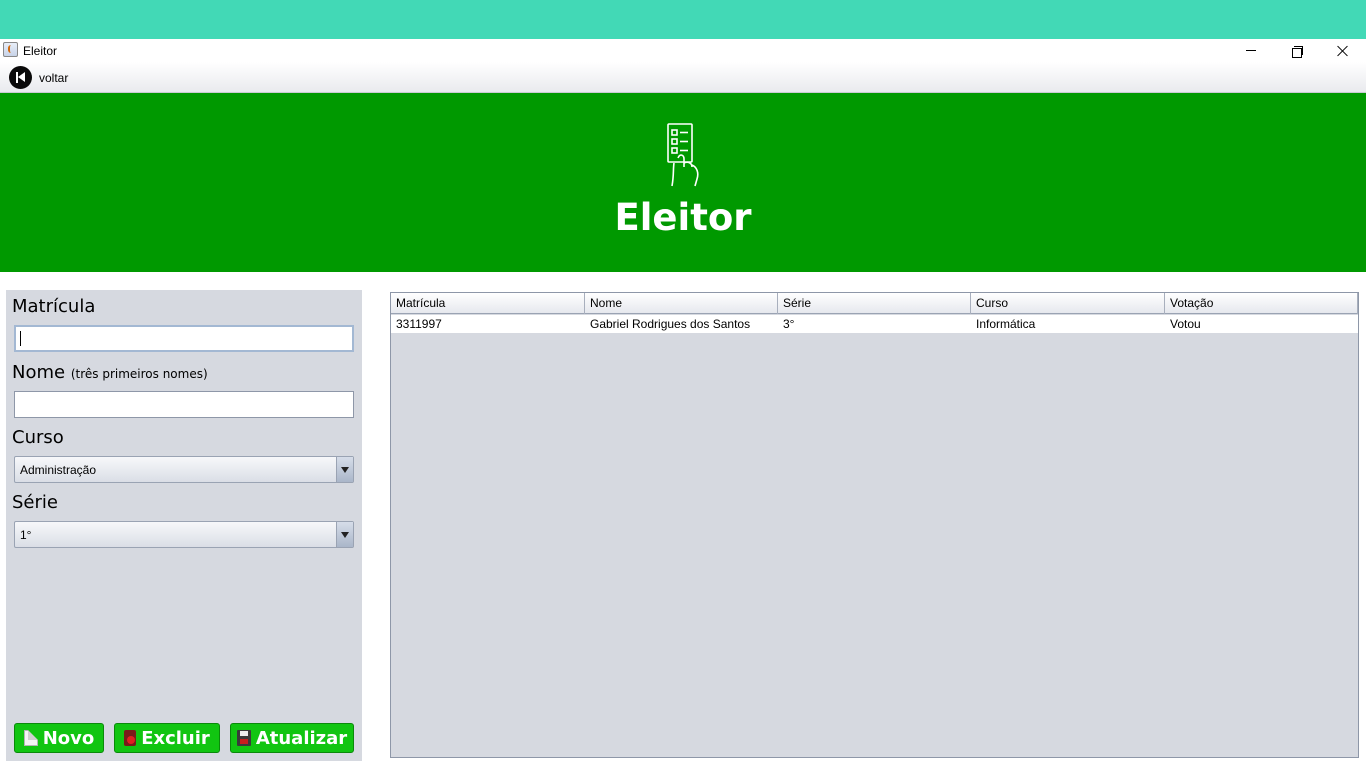  Describe the element at coordinates (38, 437) in the screenshot. I see `curso-label: Curso` at that location.